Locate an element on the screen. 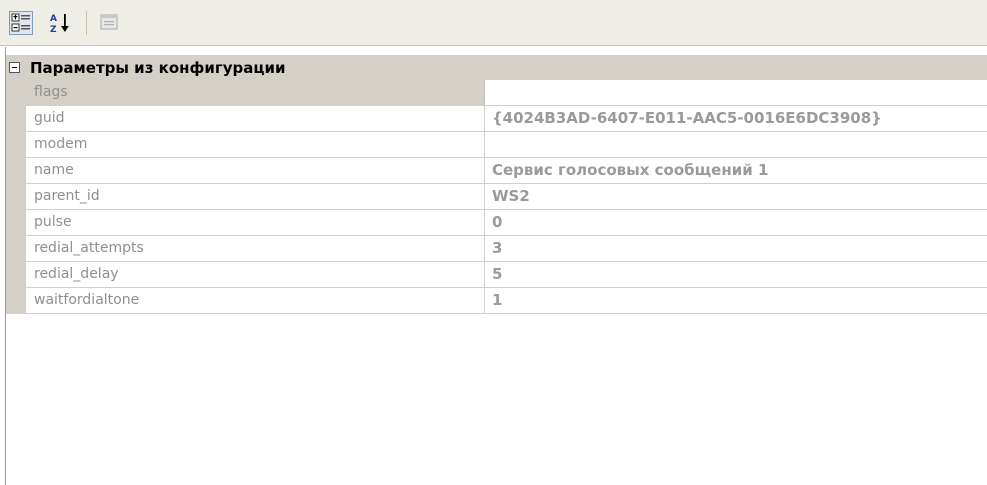  property-pages-icon is located at coordinates (109, 22).